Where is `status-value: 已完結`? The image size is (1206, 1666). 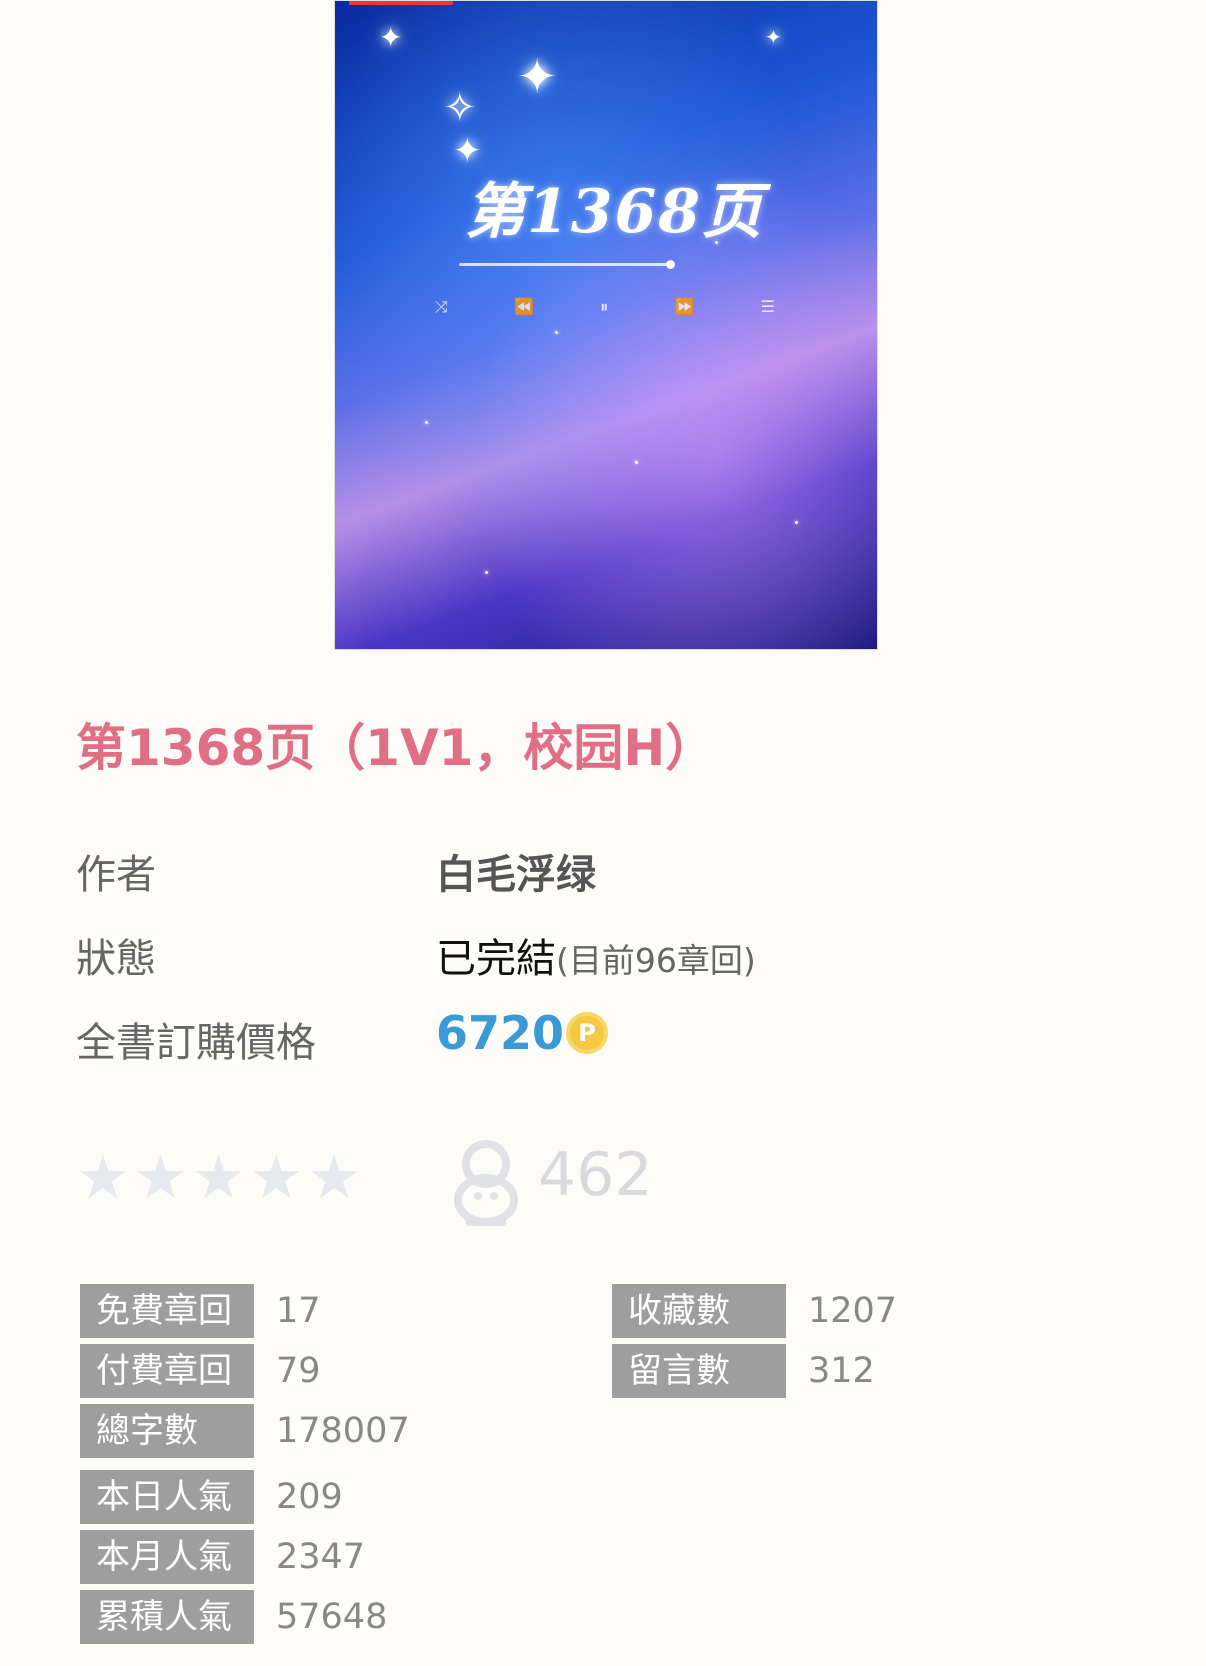 status-value: 已完結 is located at coordinates (496, 959).